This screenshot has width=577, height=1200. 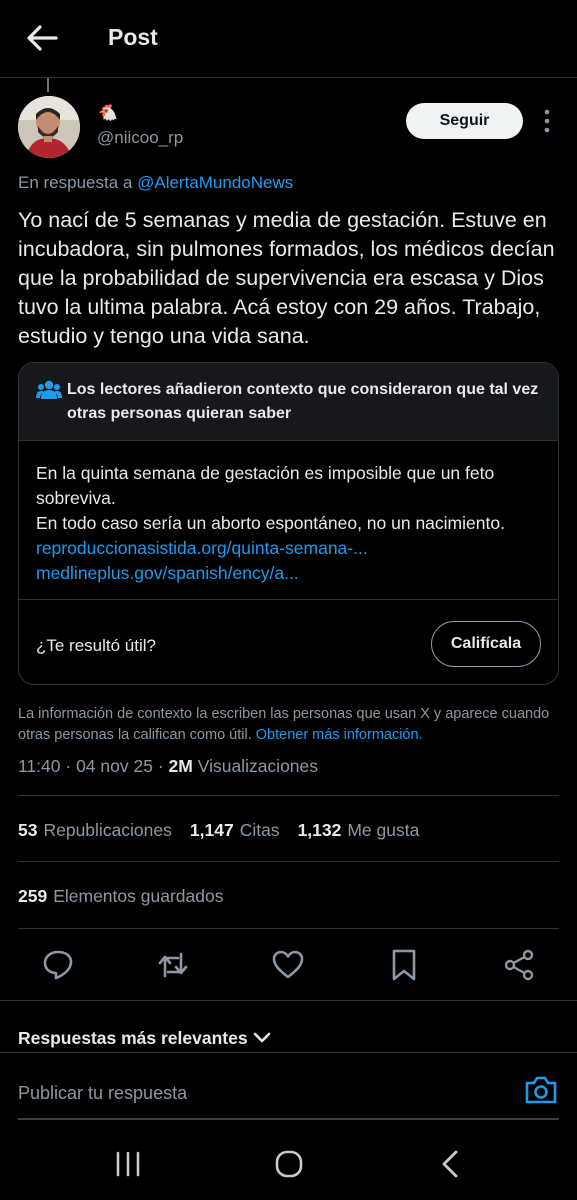 What do you see at coordinates (359, 830) in the screenshot?
I see `likes-stat: 1,132 Me gusta` at bounding box center [359, 830].